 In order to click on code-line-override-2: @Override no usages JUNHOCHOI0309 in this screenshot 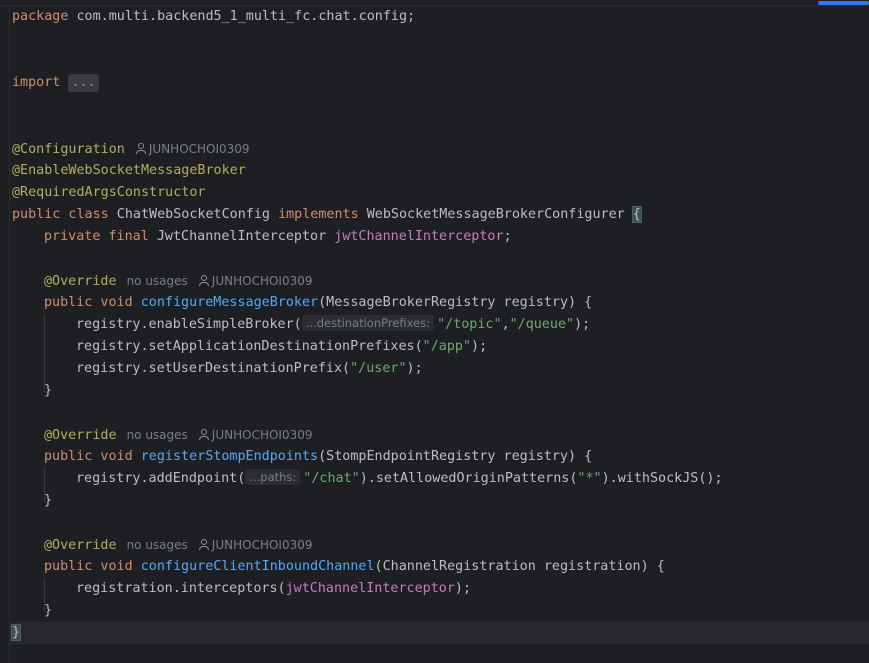, I will do `click(178, 435)`.